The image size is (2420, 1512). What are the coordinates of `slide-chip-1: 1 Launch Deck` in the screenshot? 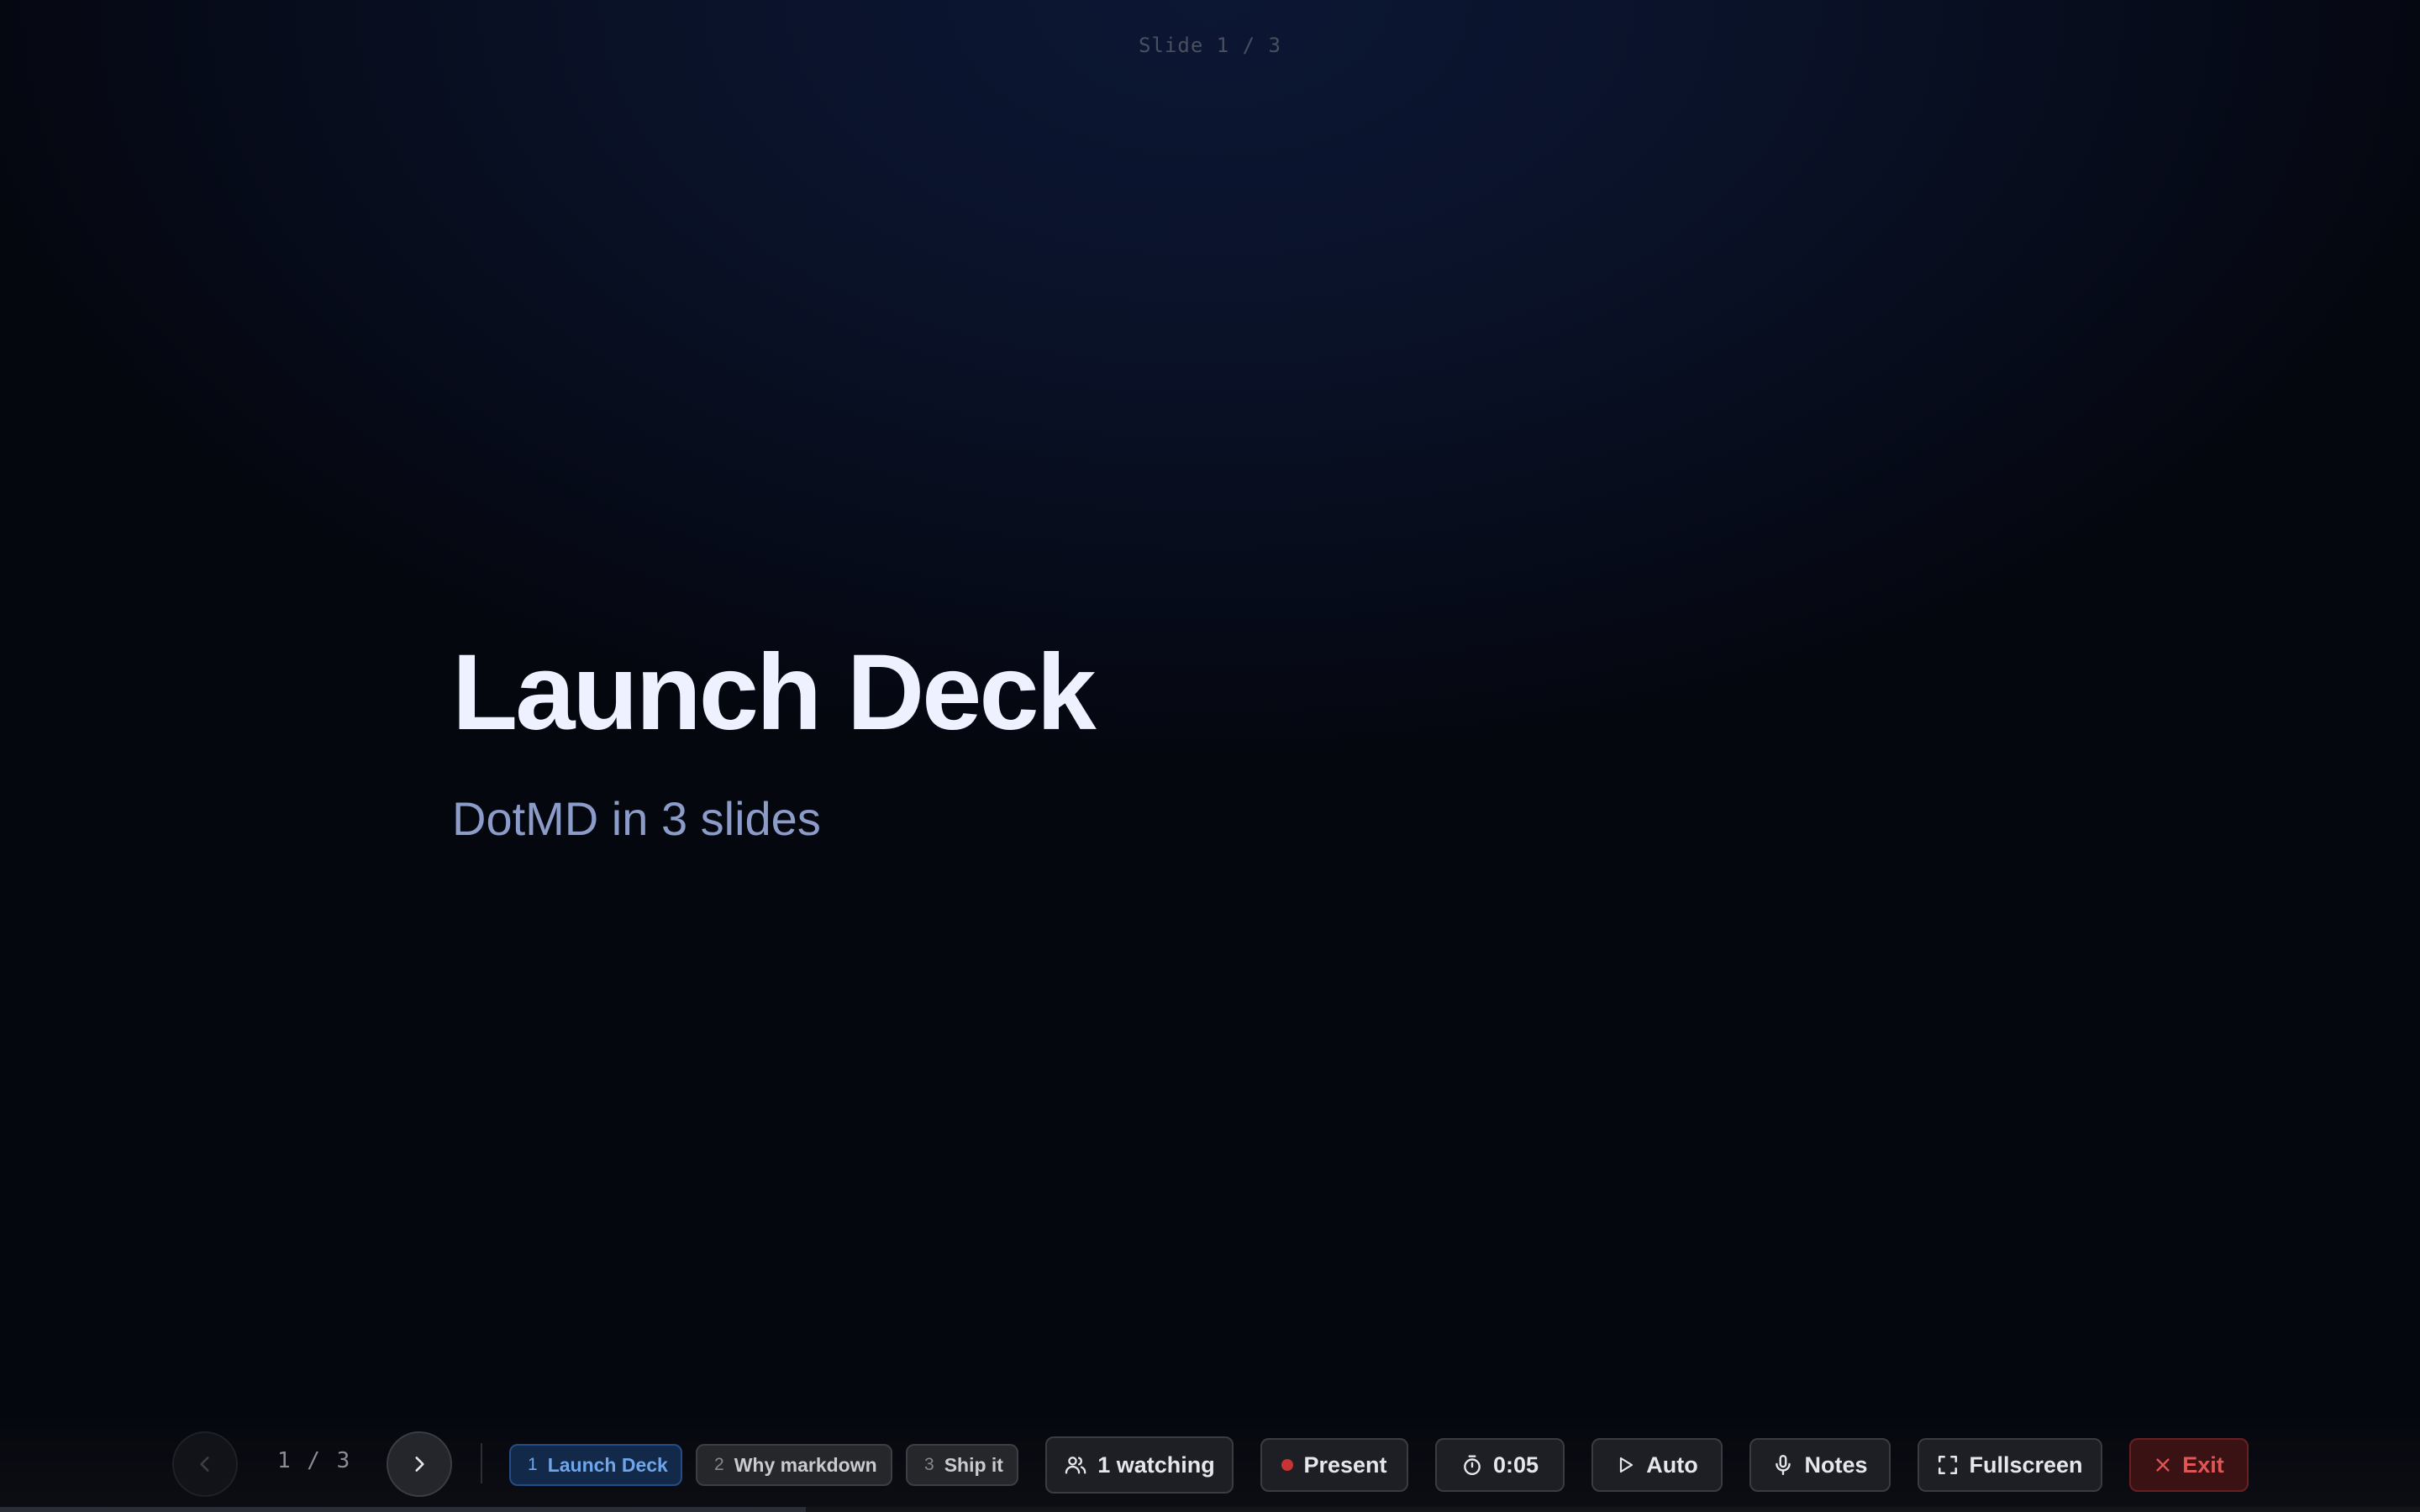 It's located at (596, 1465).